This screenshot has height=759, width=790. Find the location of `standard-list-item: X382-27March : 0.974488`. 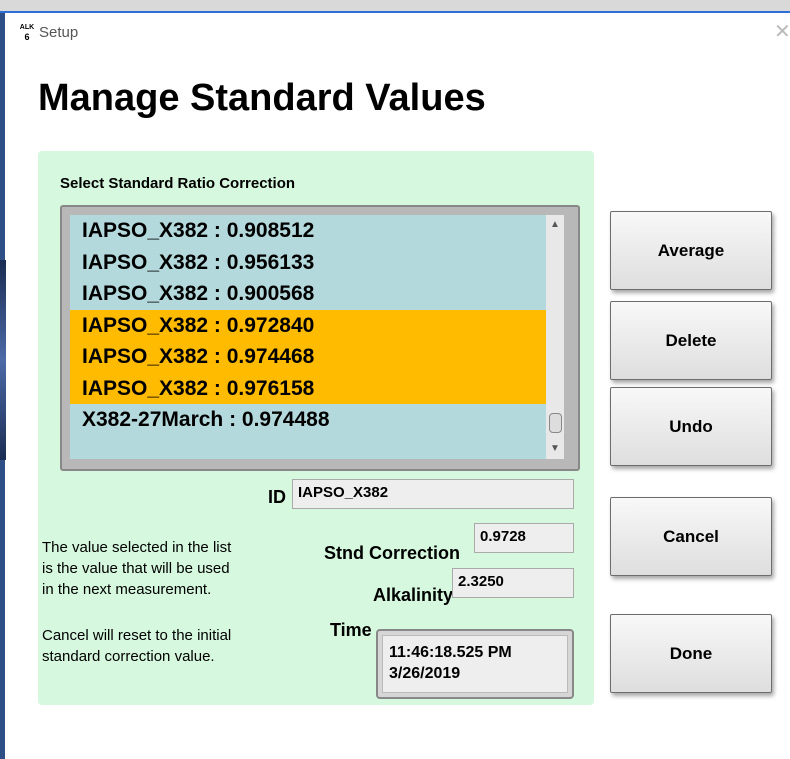

standard-list-item: X382-27March : 0.974488 is located at coordinates (308, 420).